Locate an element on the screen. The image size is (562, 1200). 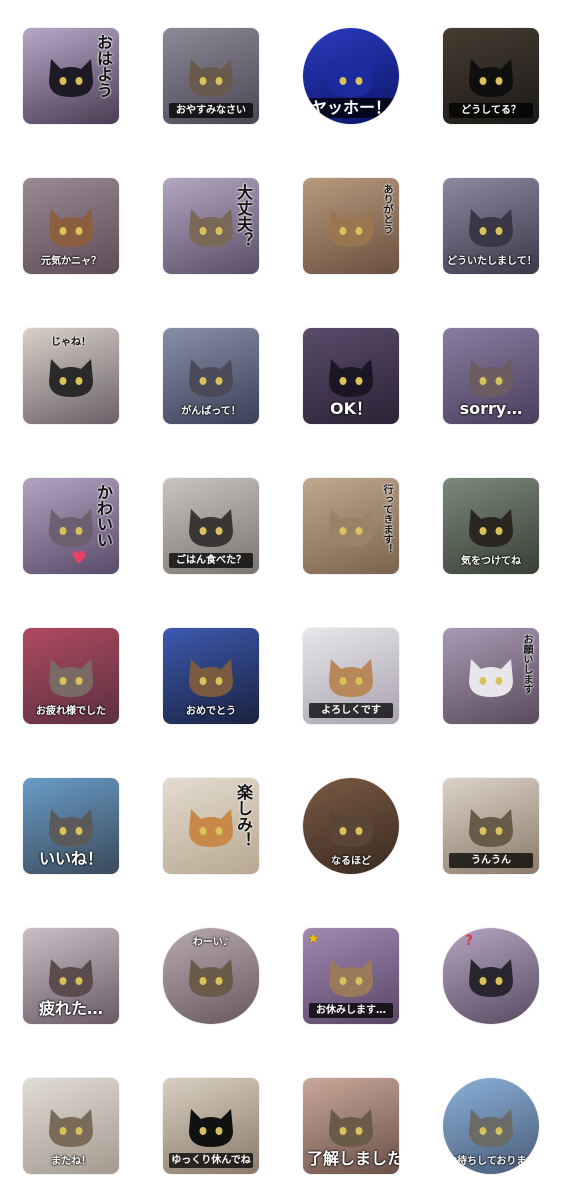
sticker-s10: がんばって！ is located at coordinates (211, 376).